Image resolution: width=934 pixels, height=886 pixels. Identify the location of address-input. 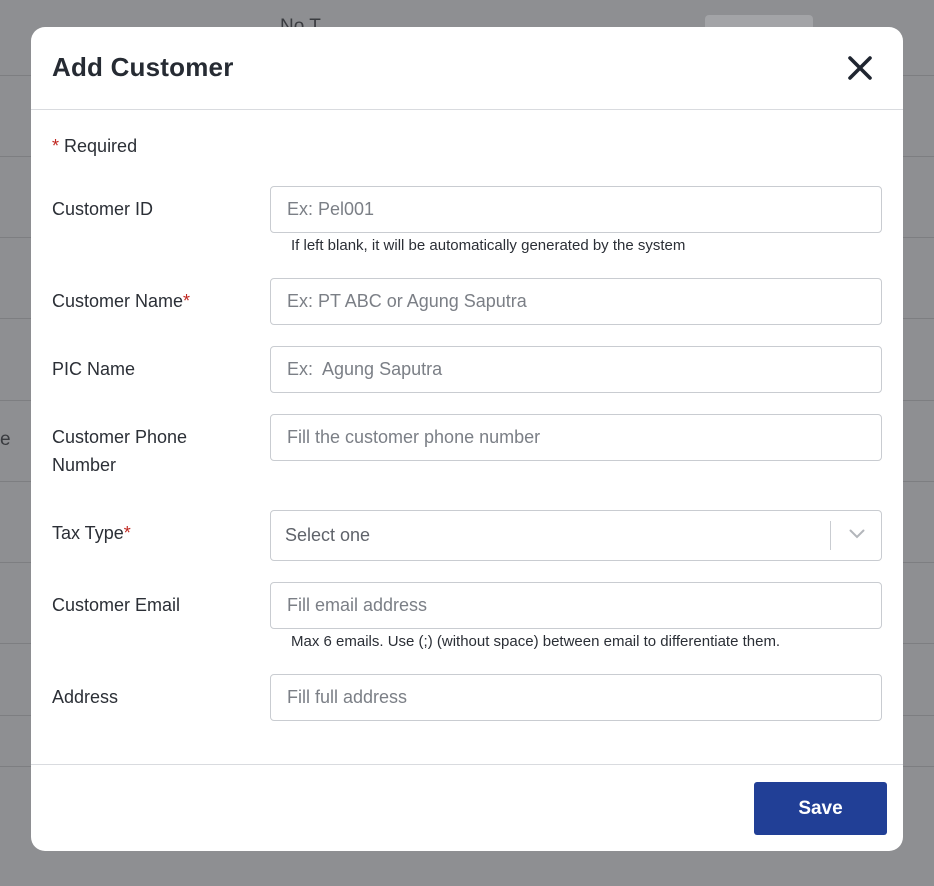
(576, 697).